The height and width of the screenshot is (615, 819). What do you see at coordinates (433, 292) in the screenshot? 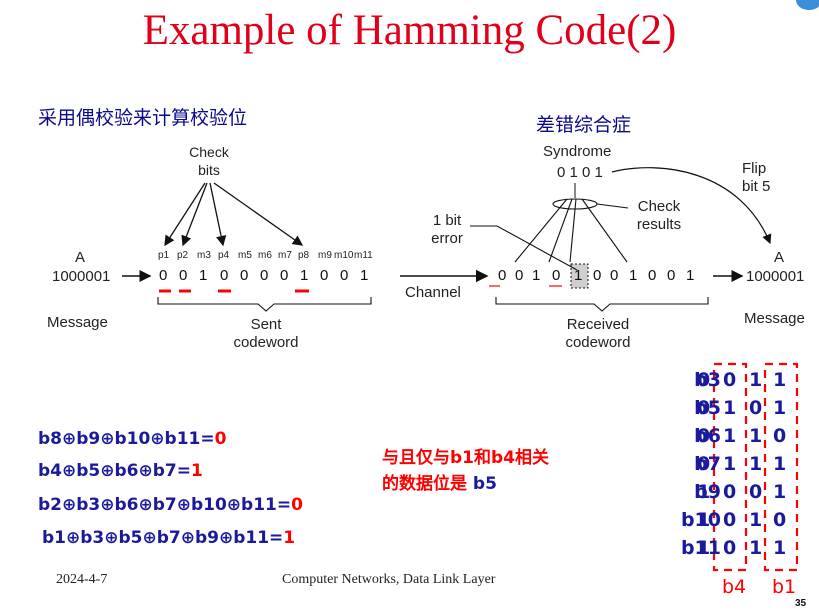
I see `channel-label: Channel` at bounding box center [433, 292].